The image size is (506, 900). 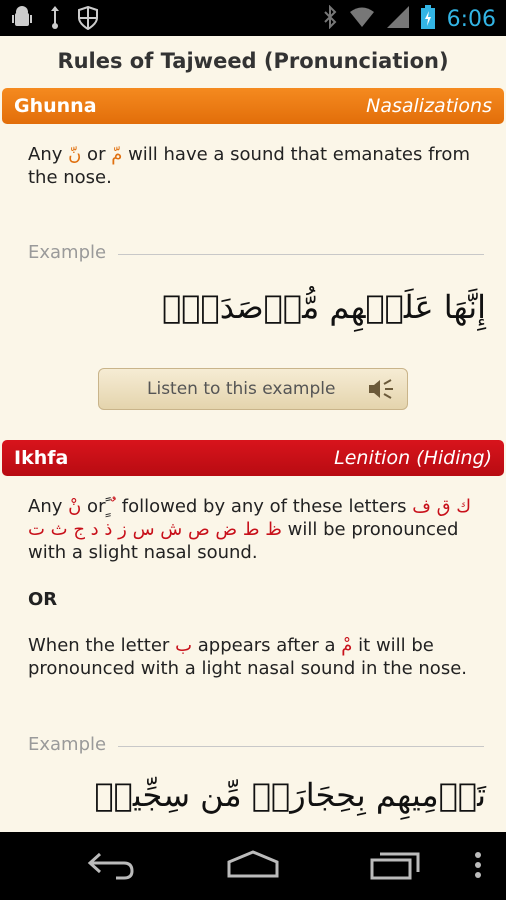 I want to click on ghunna-example-divider: Example, so click(x=256, y=254).